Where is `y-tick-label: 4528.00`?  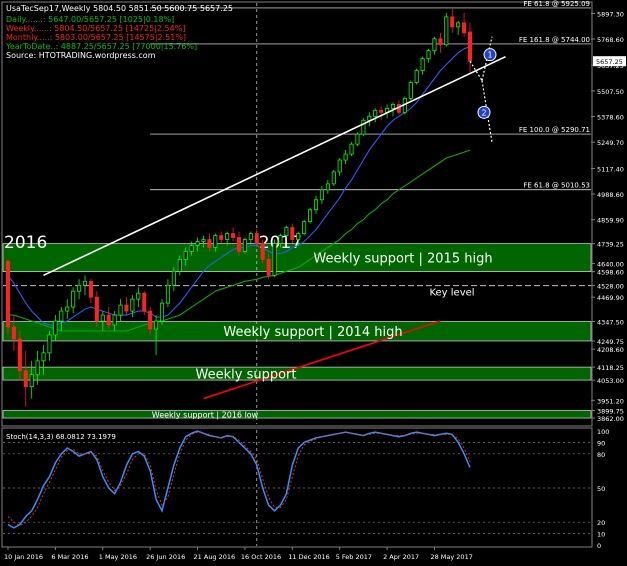 y-tick-label: 4528.00 is located at coordinates (610, 287).